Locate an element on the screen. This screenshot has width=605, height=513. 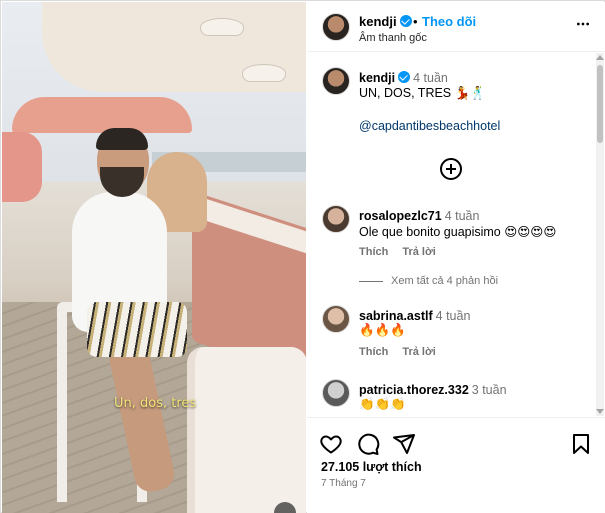
comment-username: patricia.thorez.332 is located at coordinates (414, 390).